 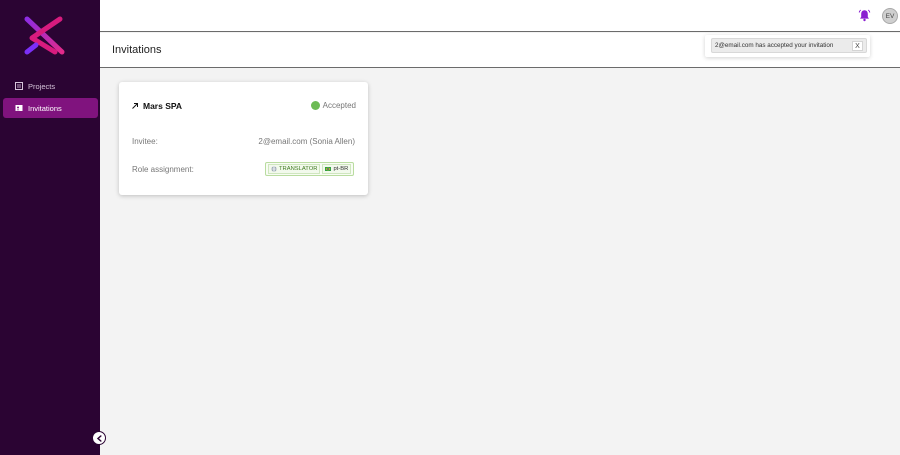 I want to click on sidebar-item-invitations: Invitations, so click(x=50, y=108).